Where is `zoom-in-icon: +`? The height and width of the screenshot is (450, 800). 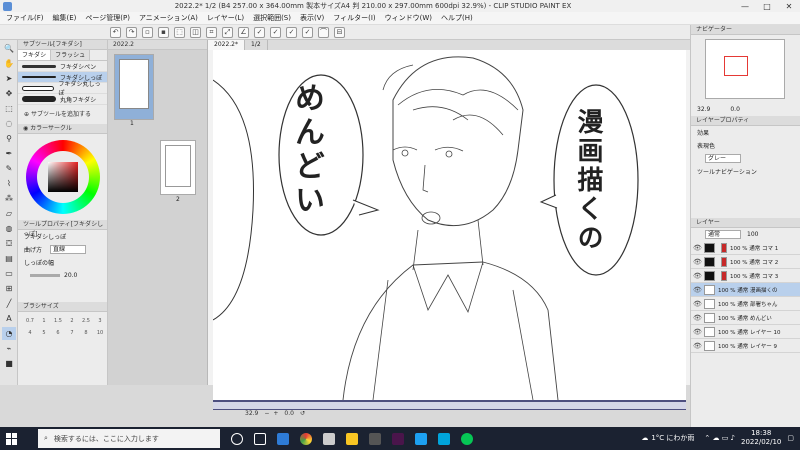
zoom-in-icon: + is located at coordinates (275, 413).